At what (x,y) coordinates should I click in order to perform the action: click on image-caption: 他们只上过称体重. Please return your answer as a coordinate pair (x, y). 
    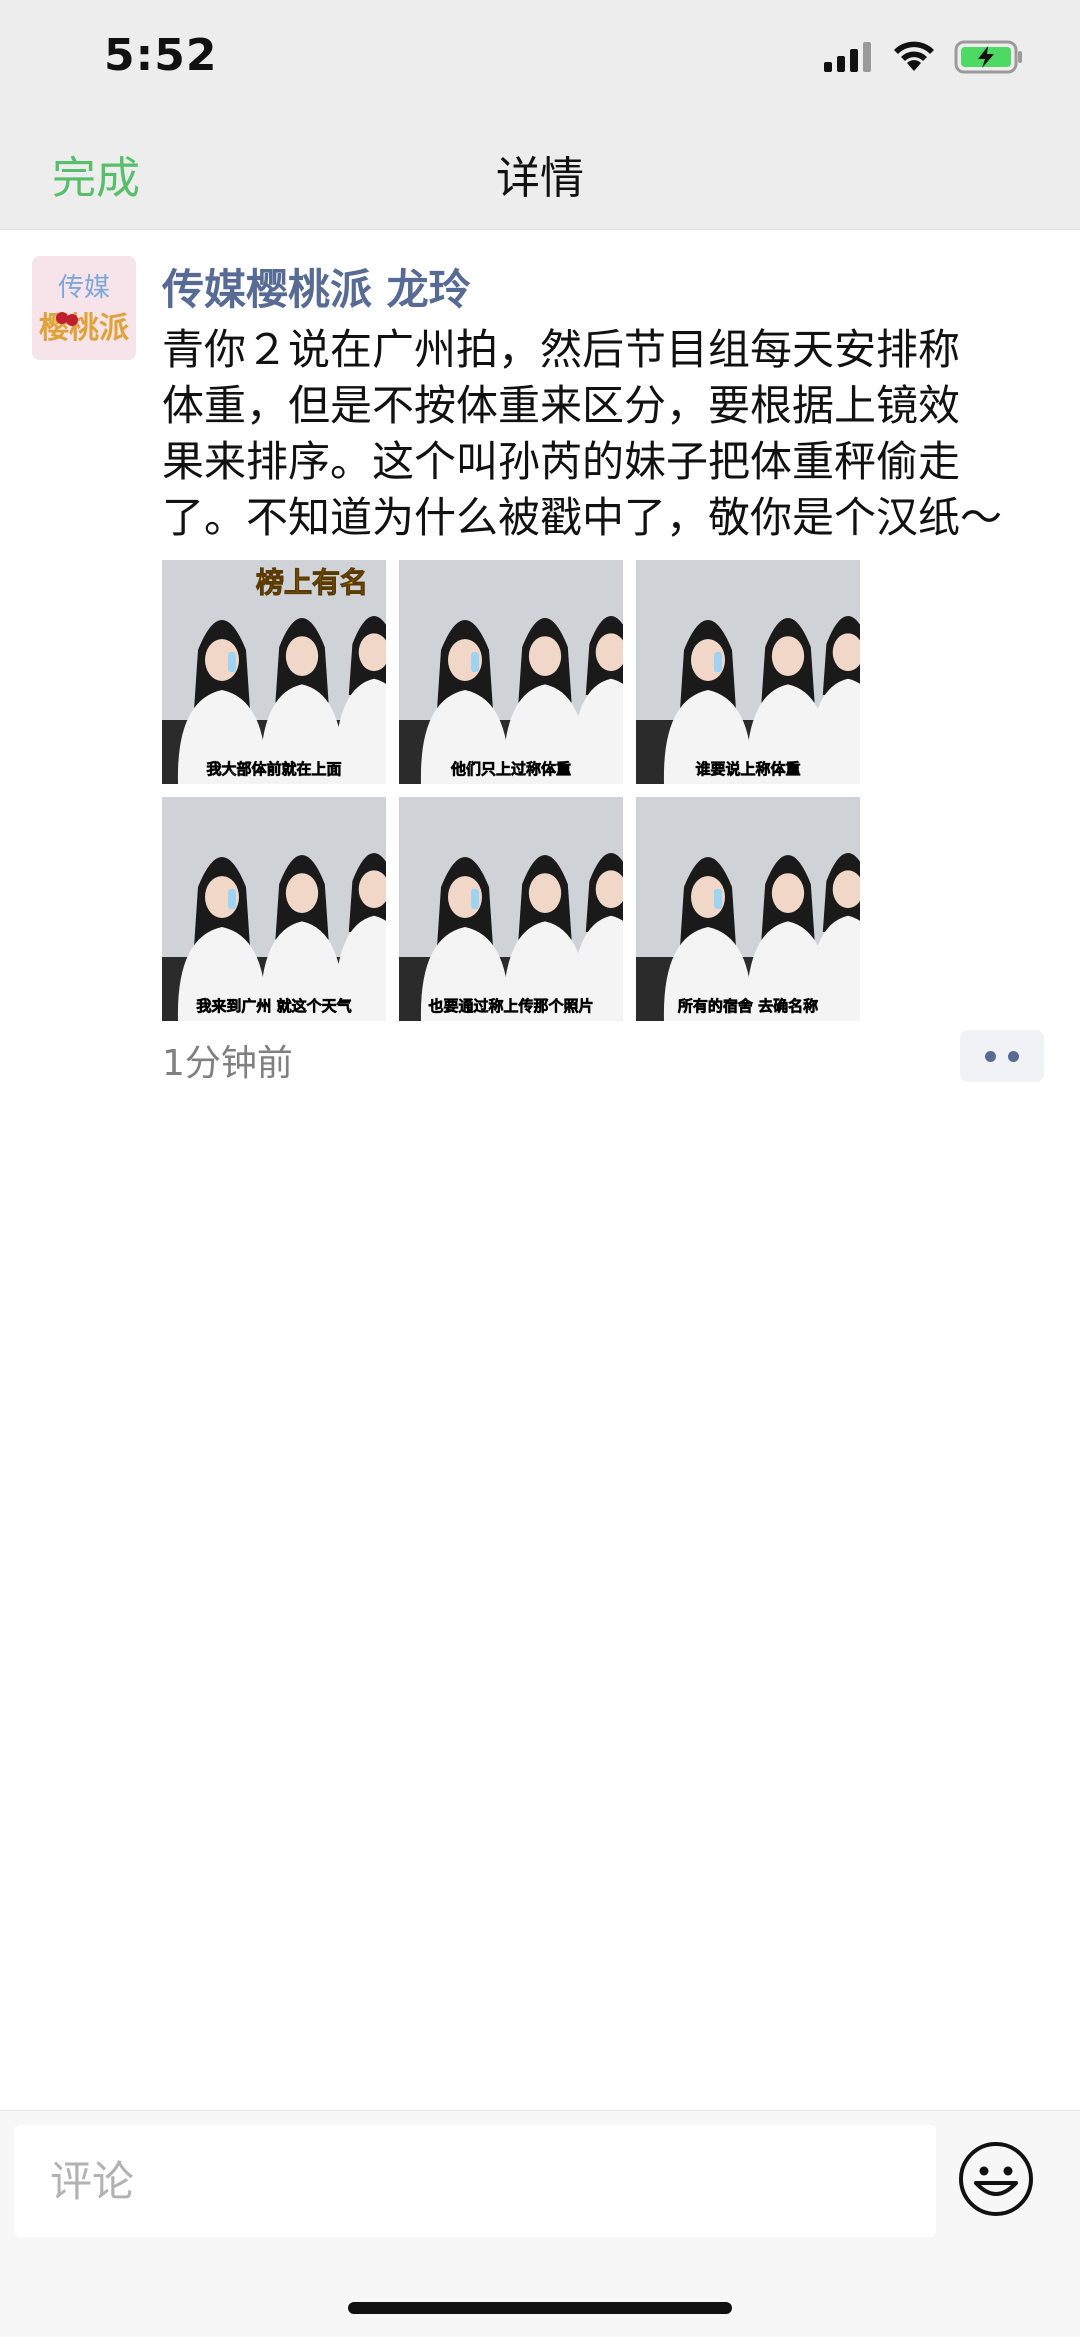
    Looking at the image, I should click on (510, 769).